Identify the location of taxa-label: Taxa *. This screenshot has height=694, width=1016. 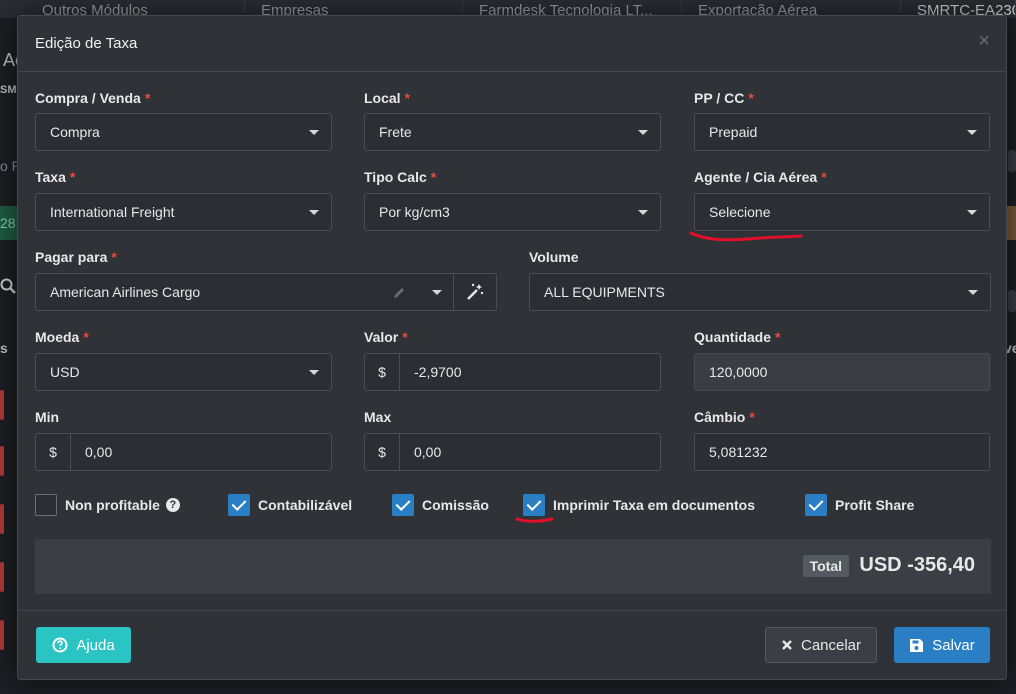
(55, 177).